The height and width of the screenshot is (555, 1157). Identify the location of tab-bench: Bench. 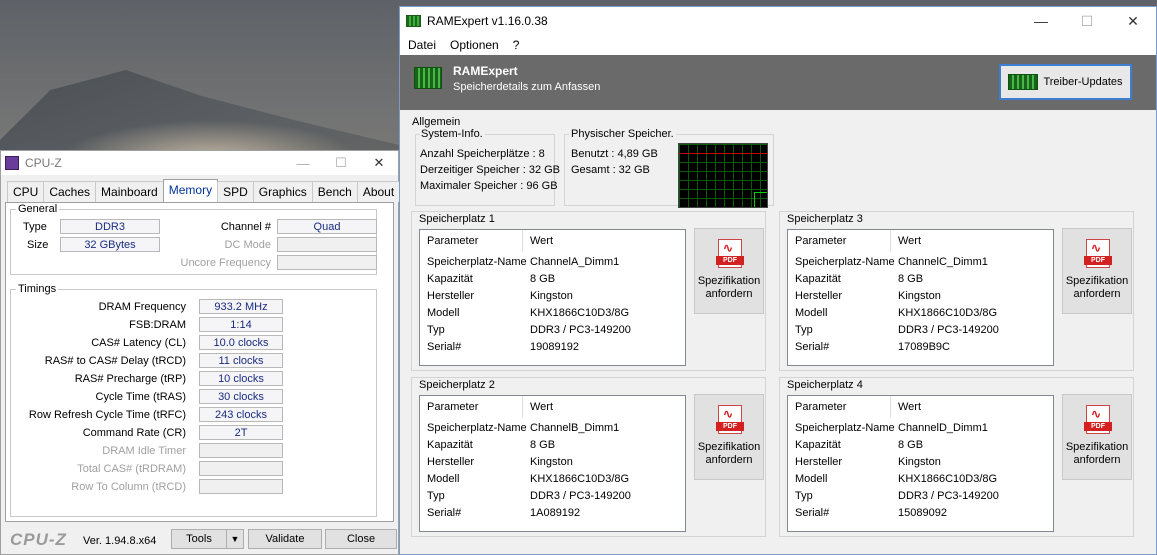
(334, 191).